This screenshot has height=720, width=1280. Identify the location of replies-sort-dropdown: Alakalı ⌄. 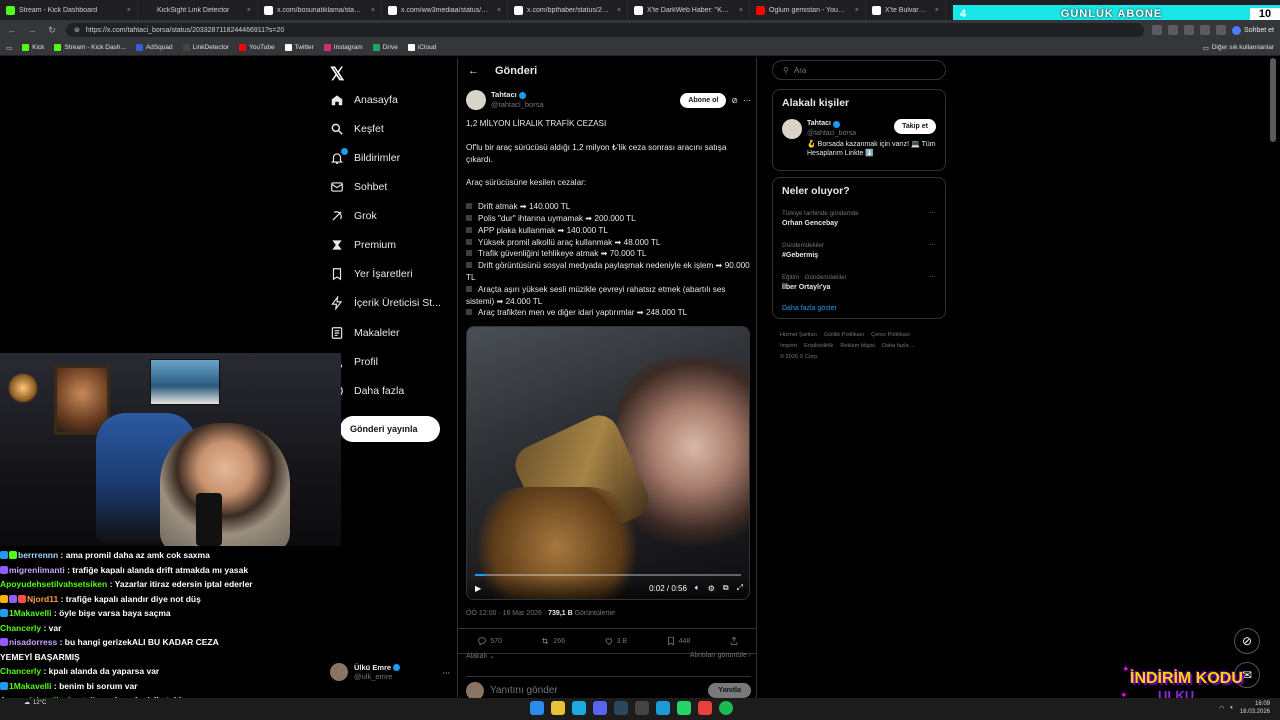
(480, 656).